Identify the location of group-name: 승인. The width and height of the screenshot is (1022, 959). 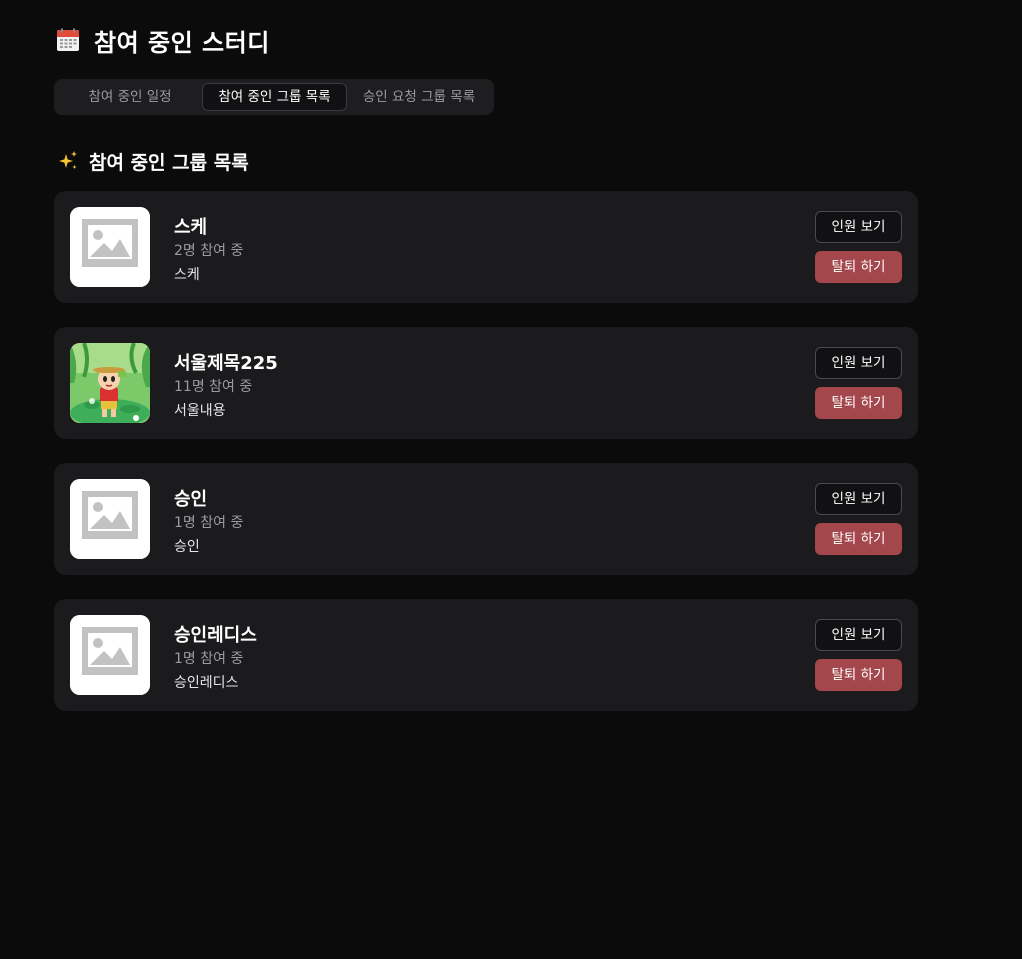
(191, 499).